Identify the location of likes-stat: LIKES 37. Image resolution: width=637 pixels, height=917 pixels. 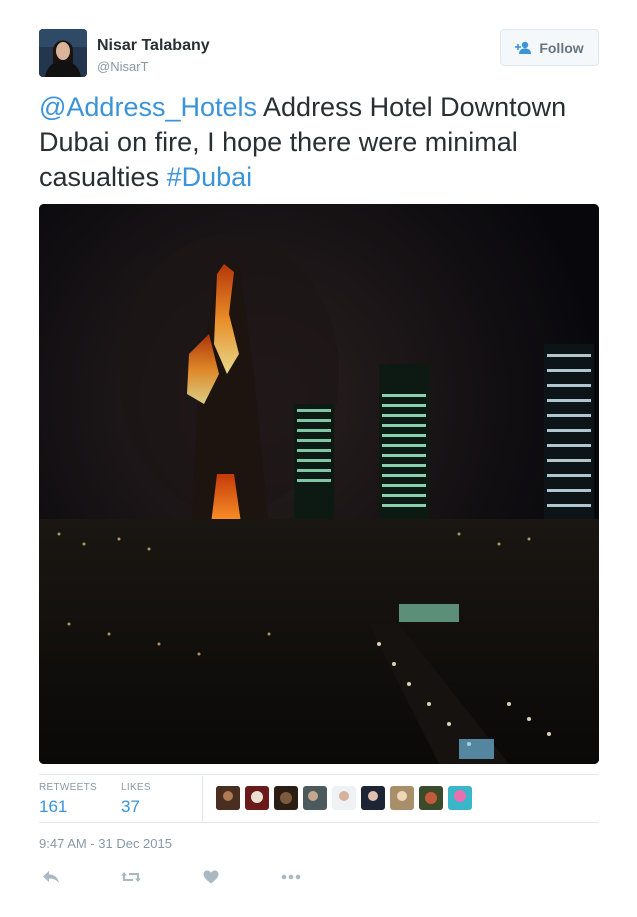
(136, 799).